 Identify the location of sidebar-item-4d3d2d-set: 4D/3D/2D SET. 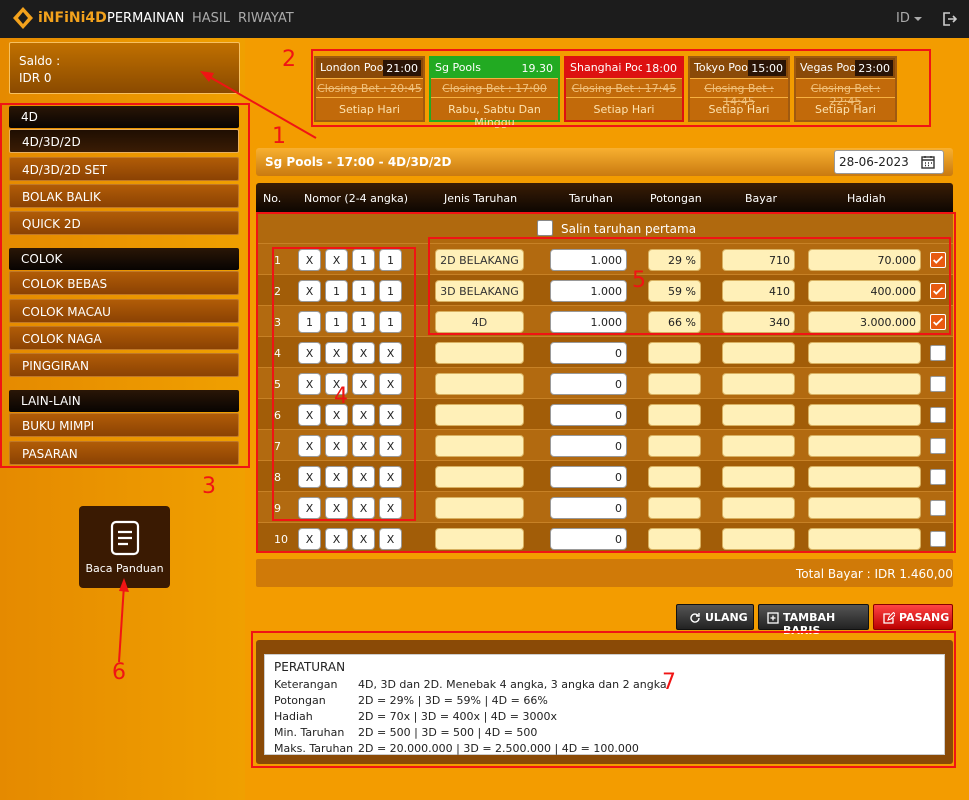
(124, 169).